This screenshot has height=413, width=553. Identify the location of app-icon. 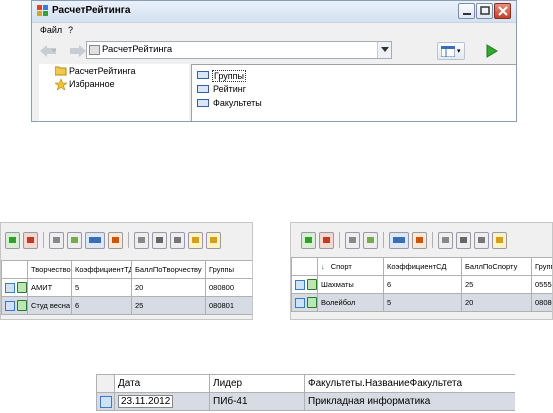
(42, 10).